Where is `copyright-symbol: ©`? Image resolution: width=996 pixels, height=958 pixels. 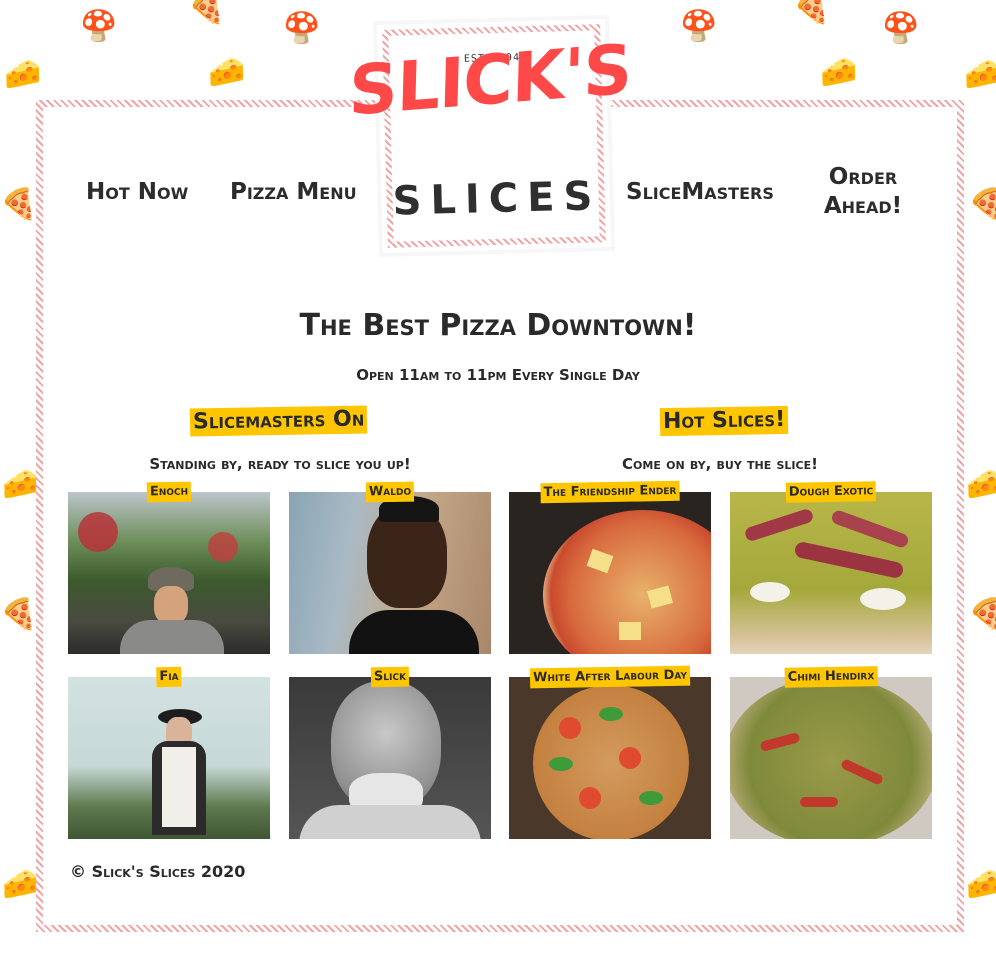 copyright-symbol: © is located at coordinates (78, 871).